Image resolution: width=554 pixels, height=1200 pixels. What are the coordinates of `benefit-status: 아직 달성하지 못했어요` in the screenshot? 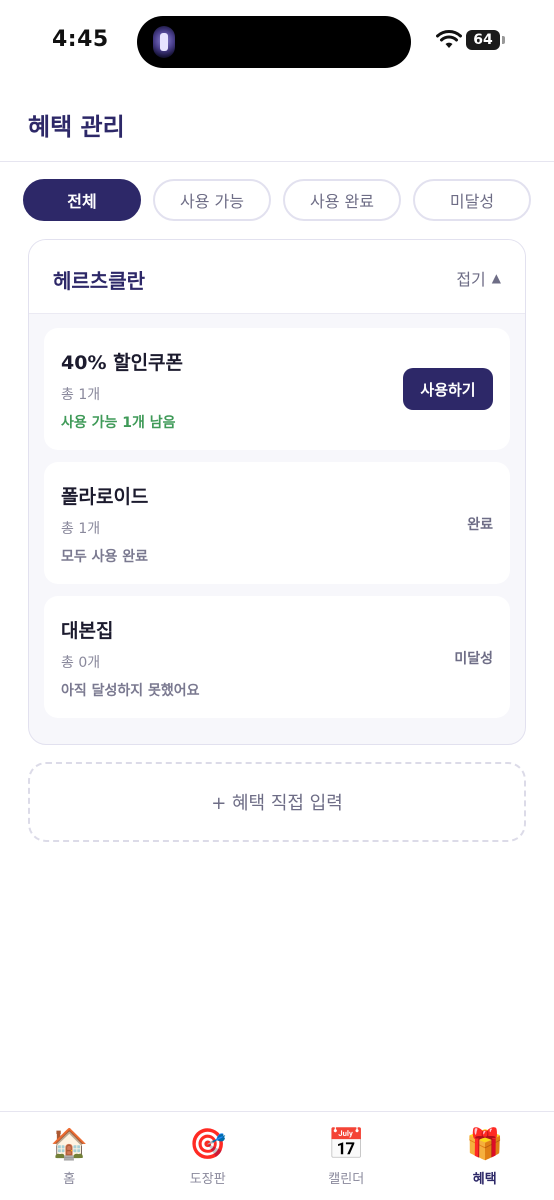 It's located at (130, 691).